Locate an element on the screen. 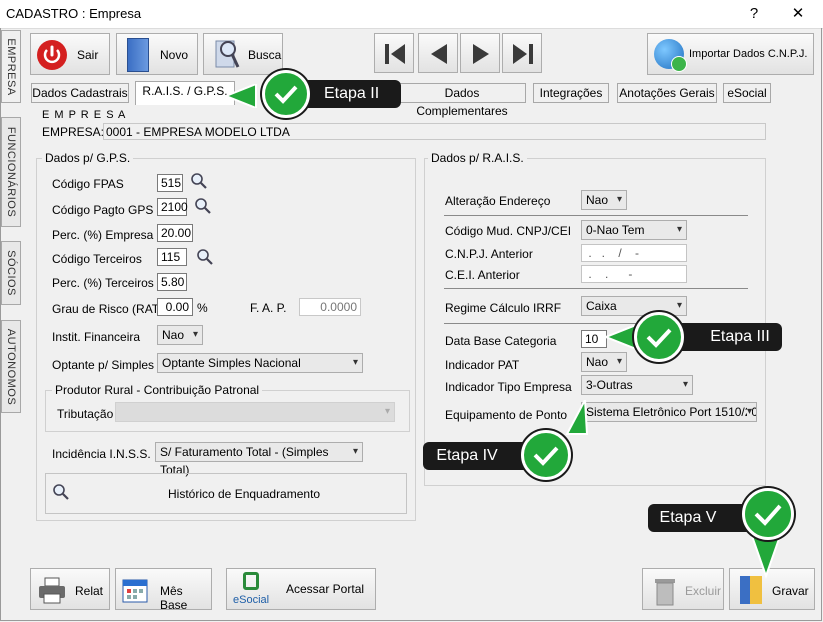 The image size is (823, 622). gps-legend: Dados p/ G.P.S. is located at coordinates (88, 158).